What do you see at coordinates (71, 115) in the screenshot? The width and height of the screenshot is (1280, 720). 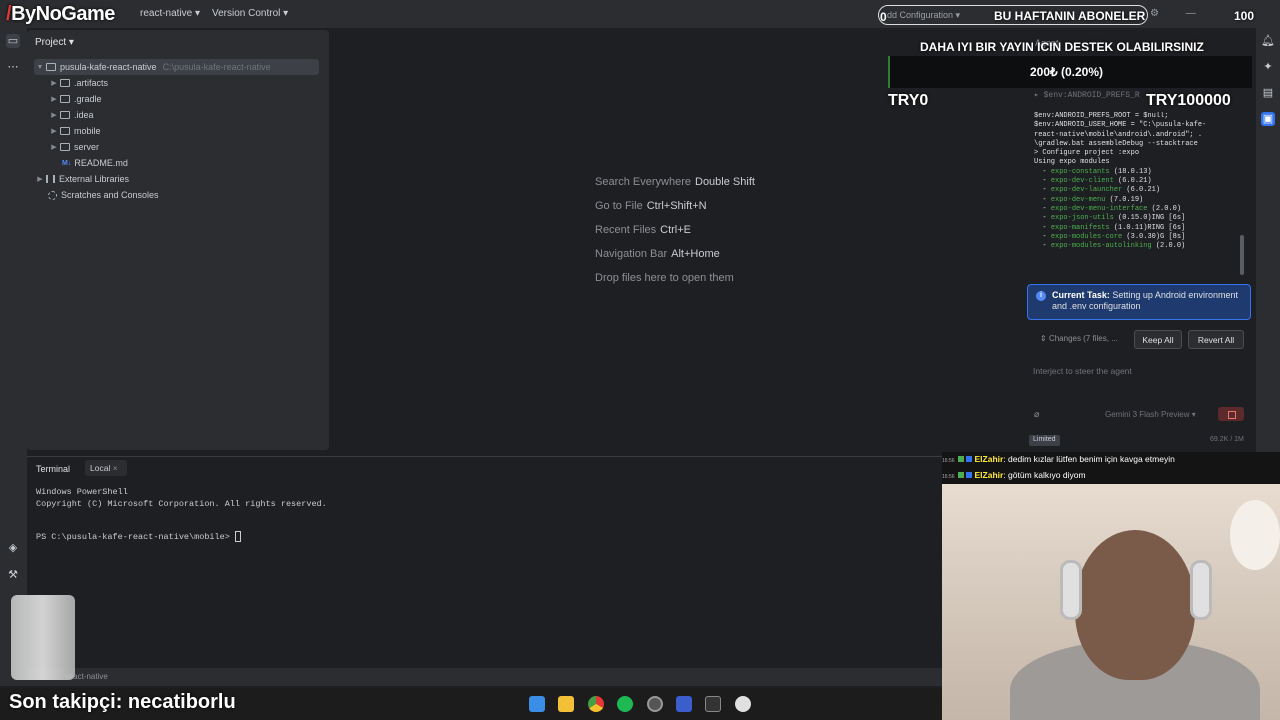 I see `tree-item-idea: ▶ .idea` at bounding box center [71, 115].